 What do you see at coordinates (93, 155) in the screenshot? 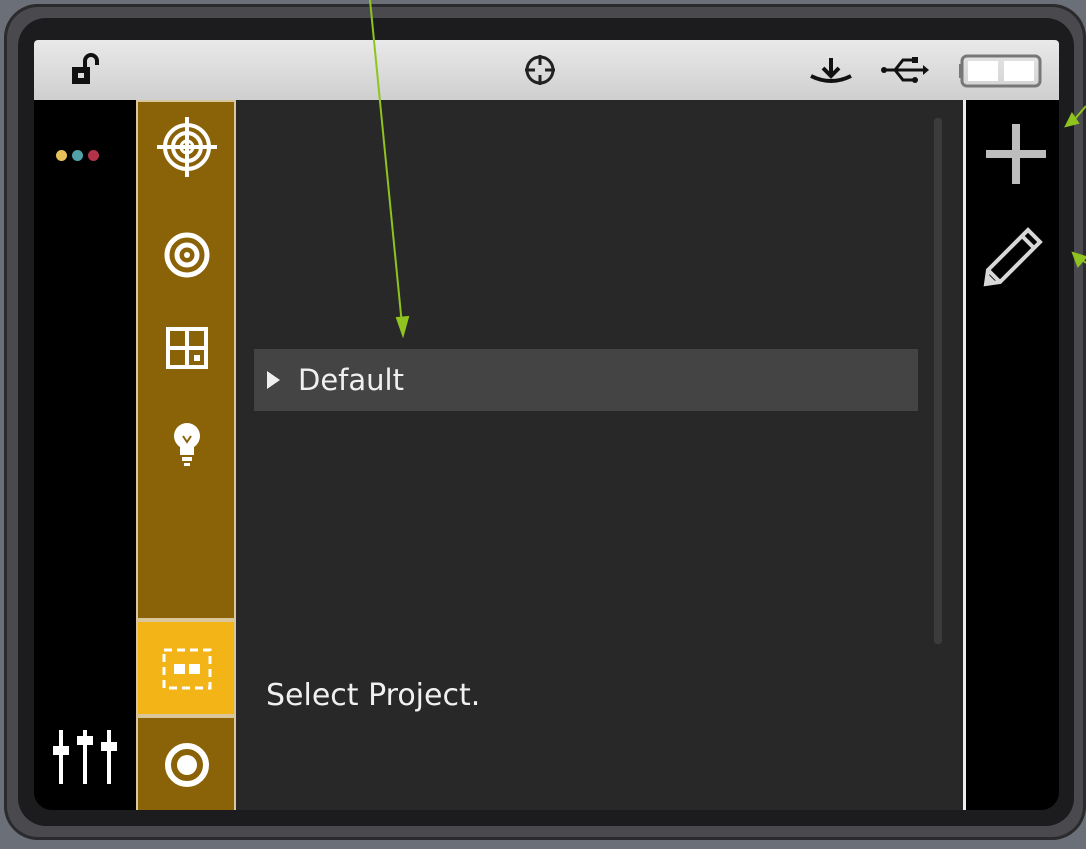
I see `dot-red` at bounding box center [93, 155].